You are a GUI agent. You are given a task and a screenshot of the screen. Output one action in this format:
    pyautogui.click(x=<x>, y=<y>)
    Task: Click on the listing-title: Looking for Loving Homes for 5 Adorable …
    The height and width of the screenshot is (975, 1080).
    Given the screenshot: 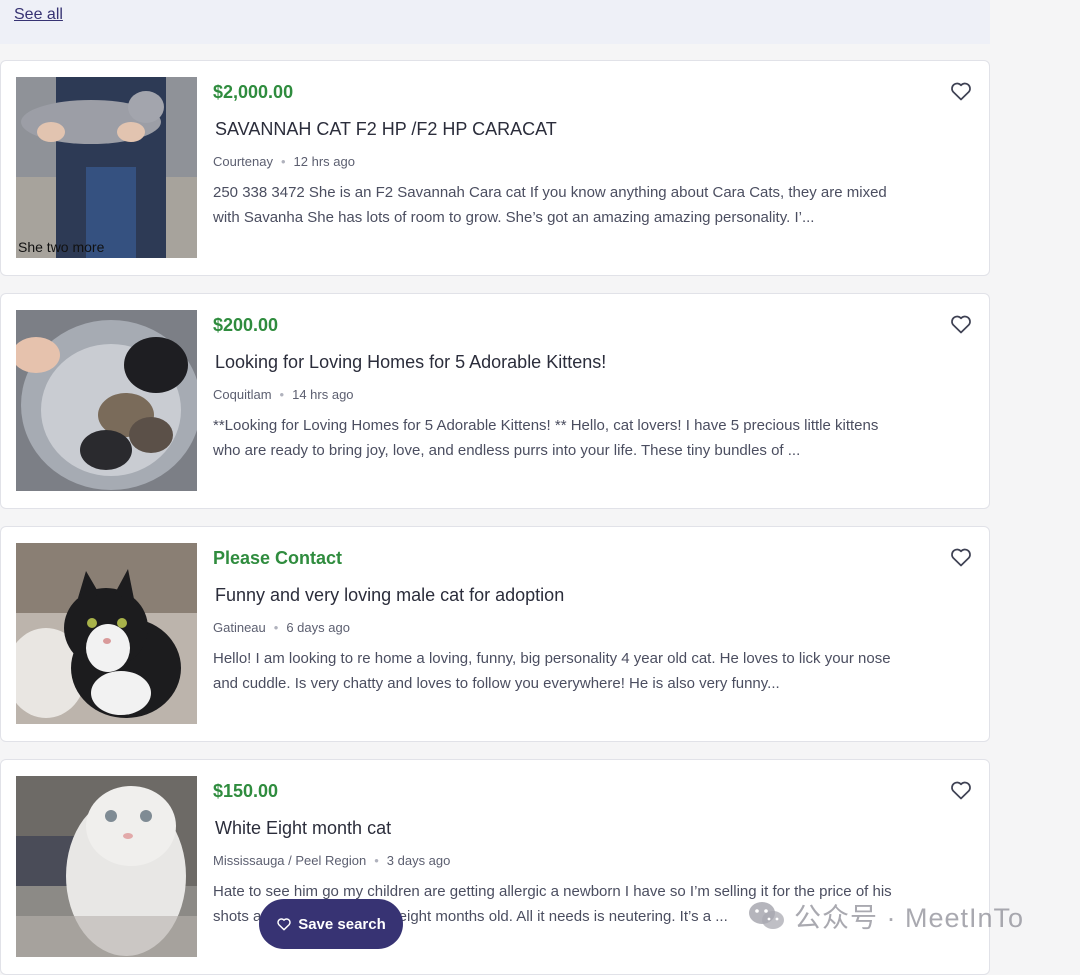 What is the action you would take?
    pyautogui.click(x=410, y=362)
    